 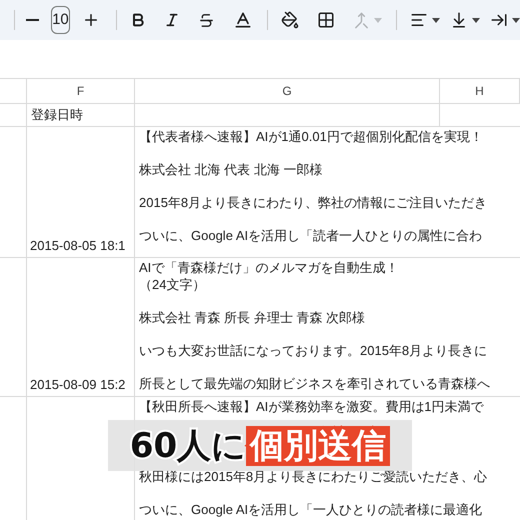 I want to click on strikethrough-icon, so click(x=206, y=20).